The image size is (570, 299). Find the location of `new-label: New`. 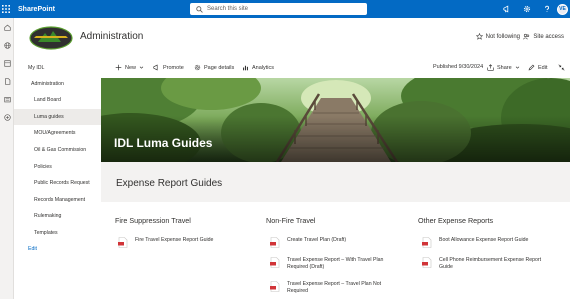

new-label: New is located at coordinates (131, 67).